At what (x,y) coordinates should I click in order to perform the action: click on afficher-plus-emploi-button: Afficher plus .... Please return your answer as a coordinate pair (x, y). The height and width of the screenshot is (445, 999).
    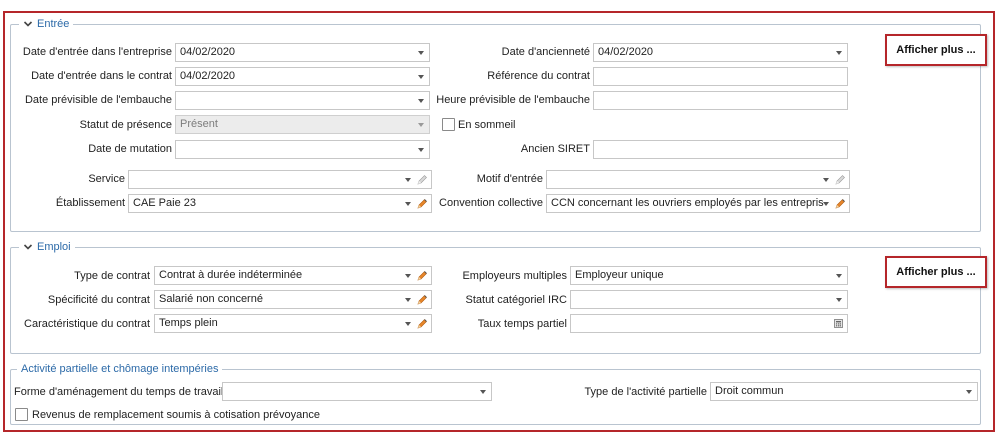
    Looking at the image, I should click on (936, 272).